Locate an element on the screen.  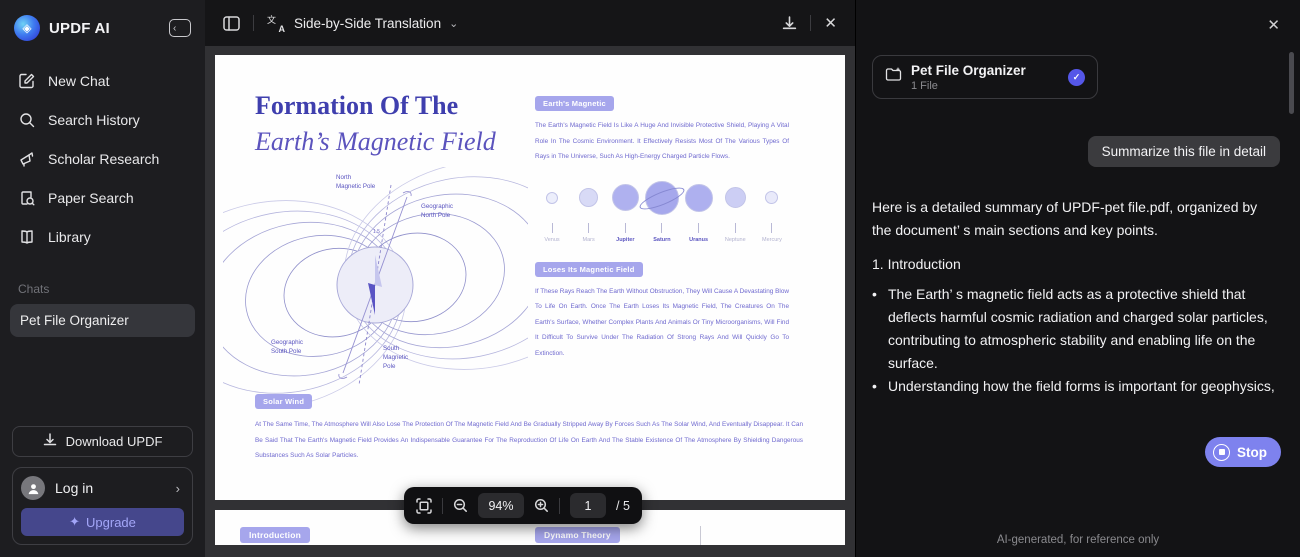
diagram-label: Magnetic is located at coordinates (395, 357).